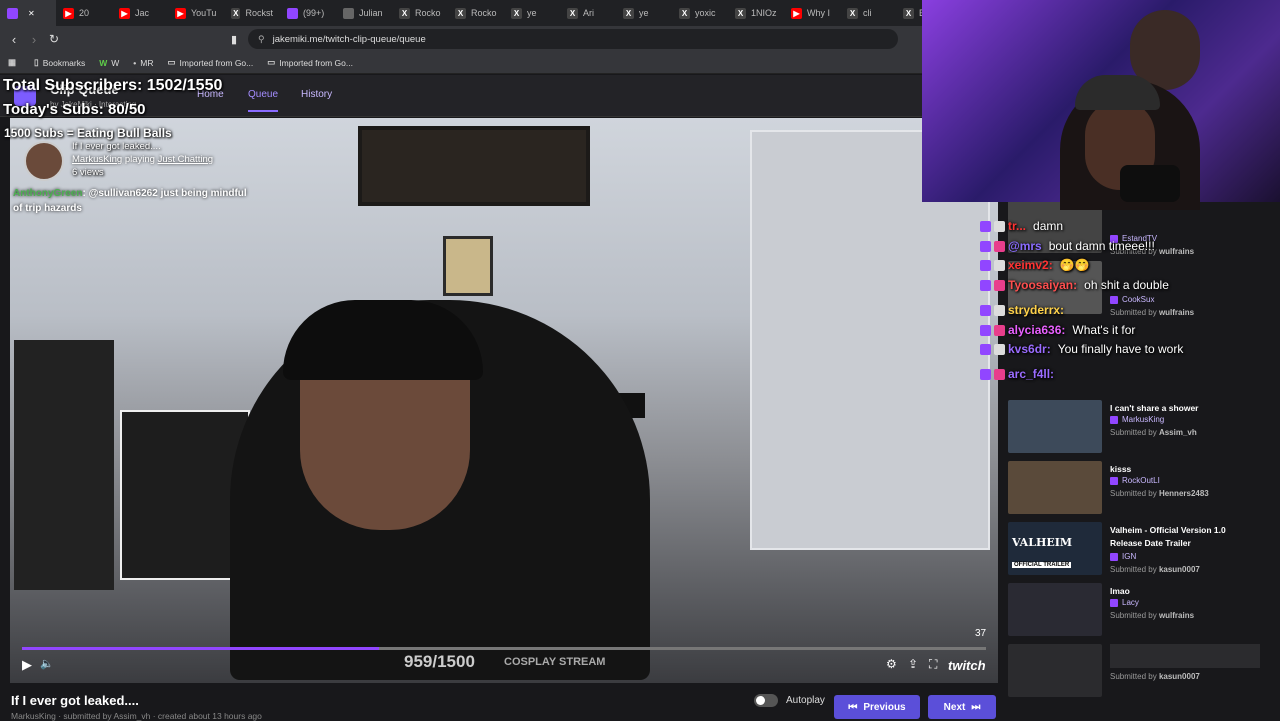  I want to click on browser-tab: X Ari, so click(588, 13).